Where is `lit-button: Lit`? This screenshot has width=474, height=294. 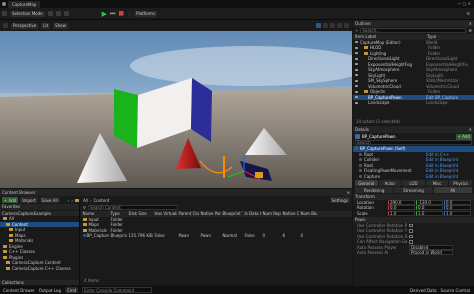 lit-button: Lit is located at coordinates (46, 25).